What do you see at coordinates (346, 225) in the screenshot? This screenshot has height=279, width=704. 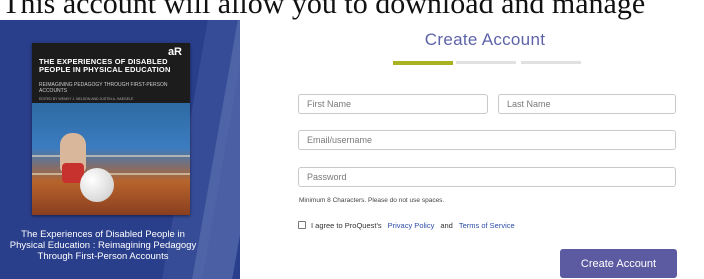 I see `agree-text: I agree to ProQuest's` at bounding box center [346, 225].